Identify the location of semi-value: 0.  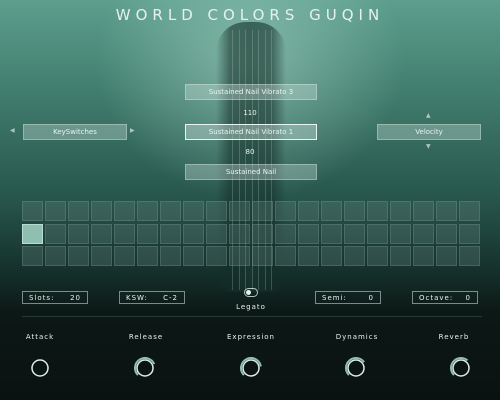
(371, 297).